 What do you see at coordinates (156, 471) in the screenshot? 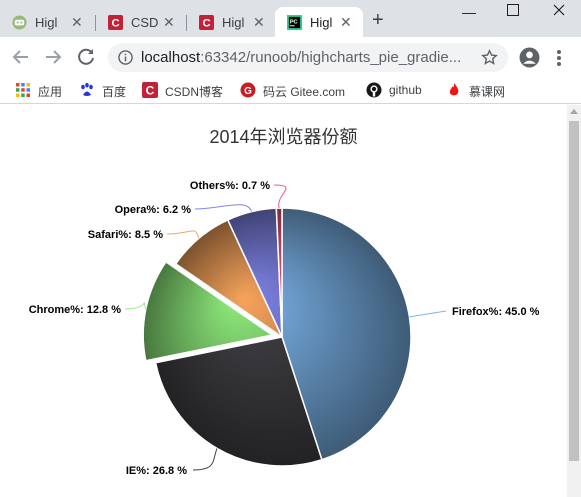
I see `data-label-ie: IE%: 26.8 %` at bounding box center [156, 471].